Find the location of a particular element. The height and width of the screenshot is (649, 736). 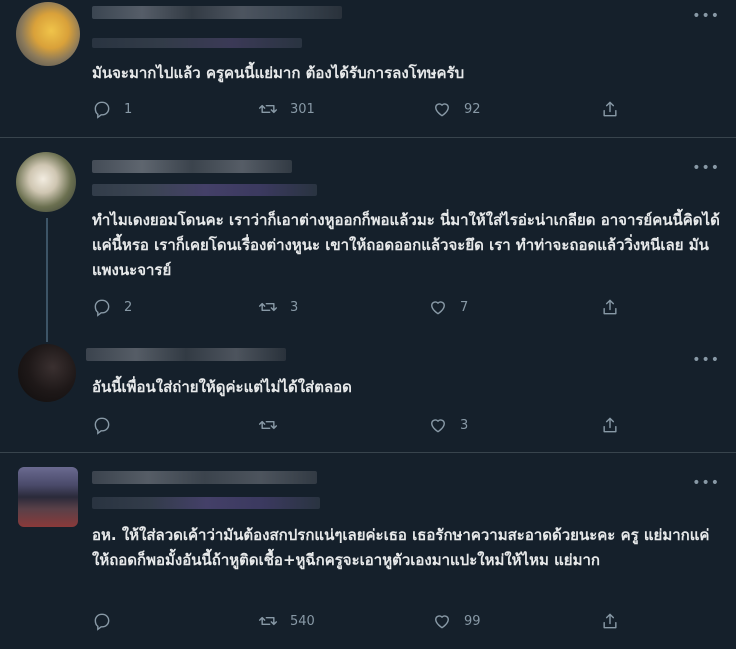

like-button: 3 is located at coordinates (448, 425).